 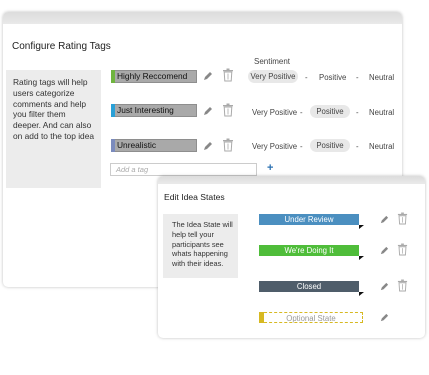 I want to click on tag-label: Highly Reccomend, so click(x=152, y=76).